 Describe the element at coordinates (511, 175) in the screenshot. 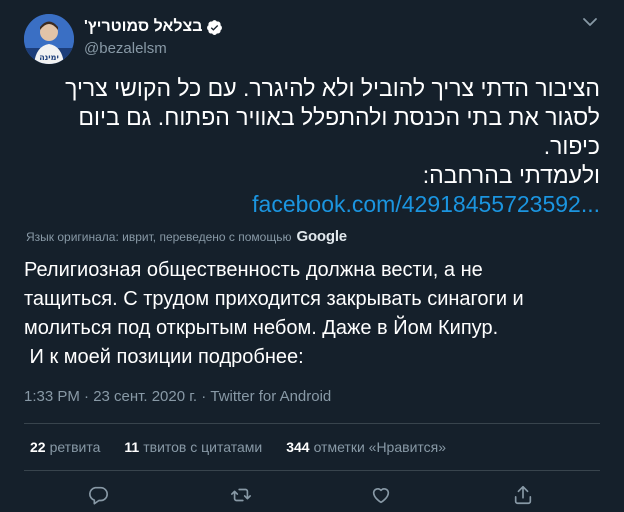

I see `original-text-line: ולעמדתי בהרחבה:` at that location.